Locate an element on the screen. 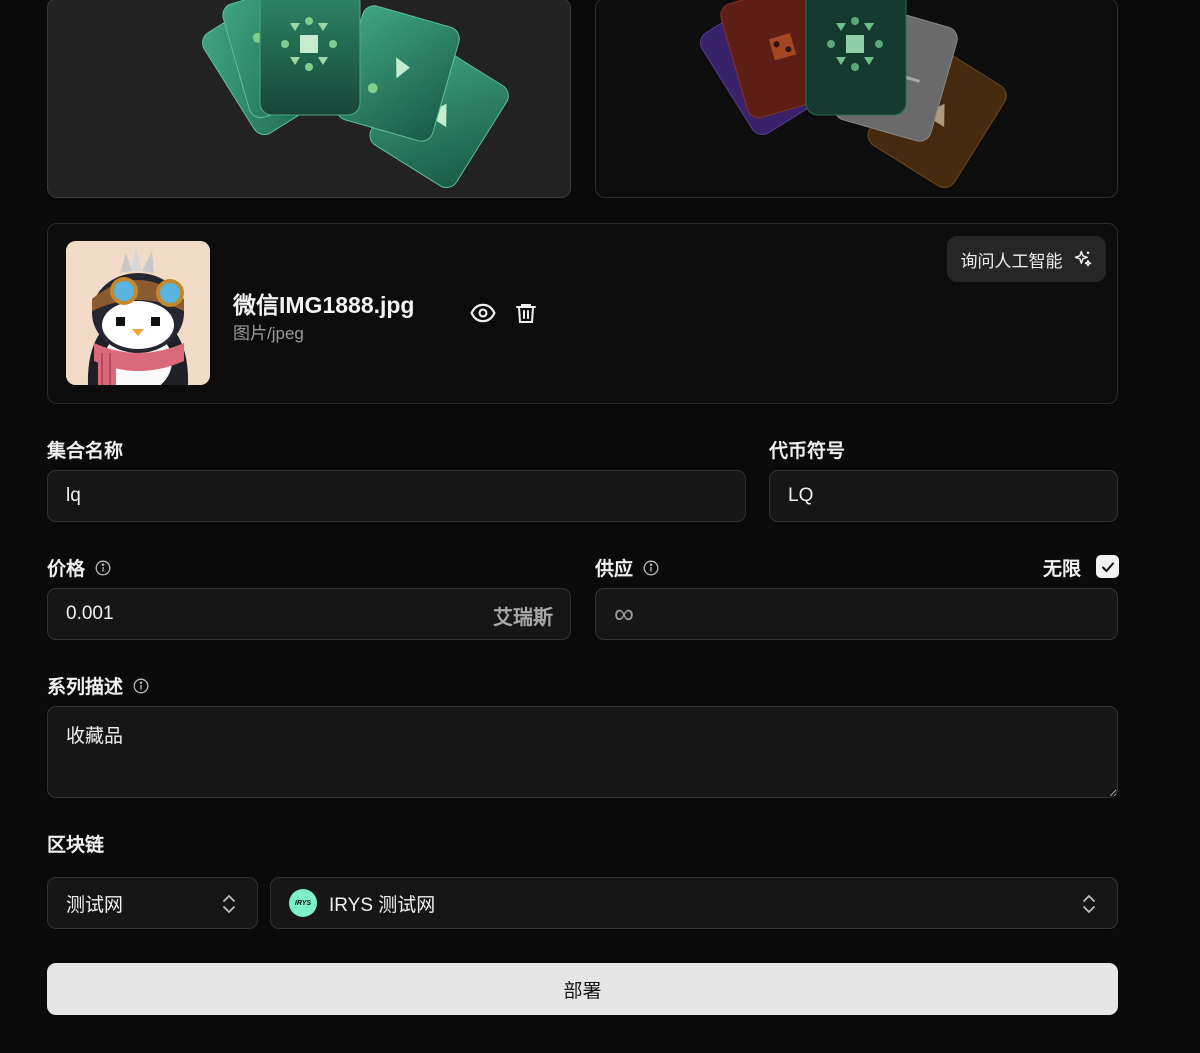 This screenshot has height=1053, width=1200. preview-button is located at coordinates (483, 313).